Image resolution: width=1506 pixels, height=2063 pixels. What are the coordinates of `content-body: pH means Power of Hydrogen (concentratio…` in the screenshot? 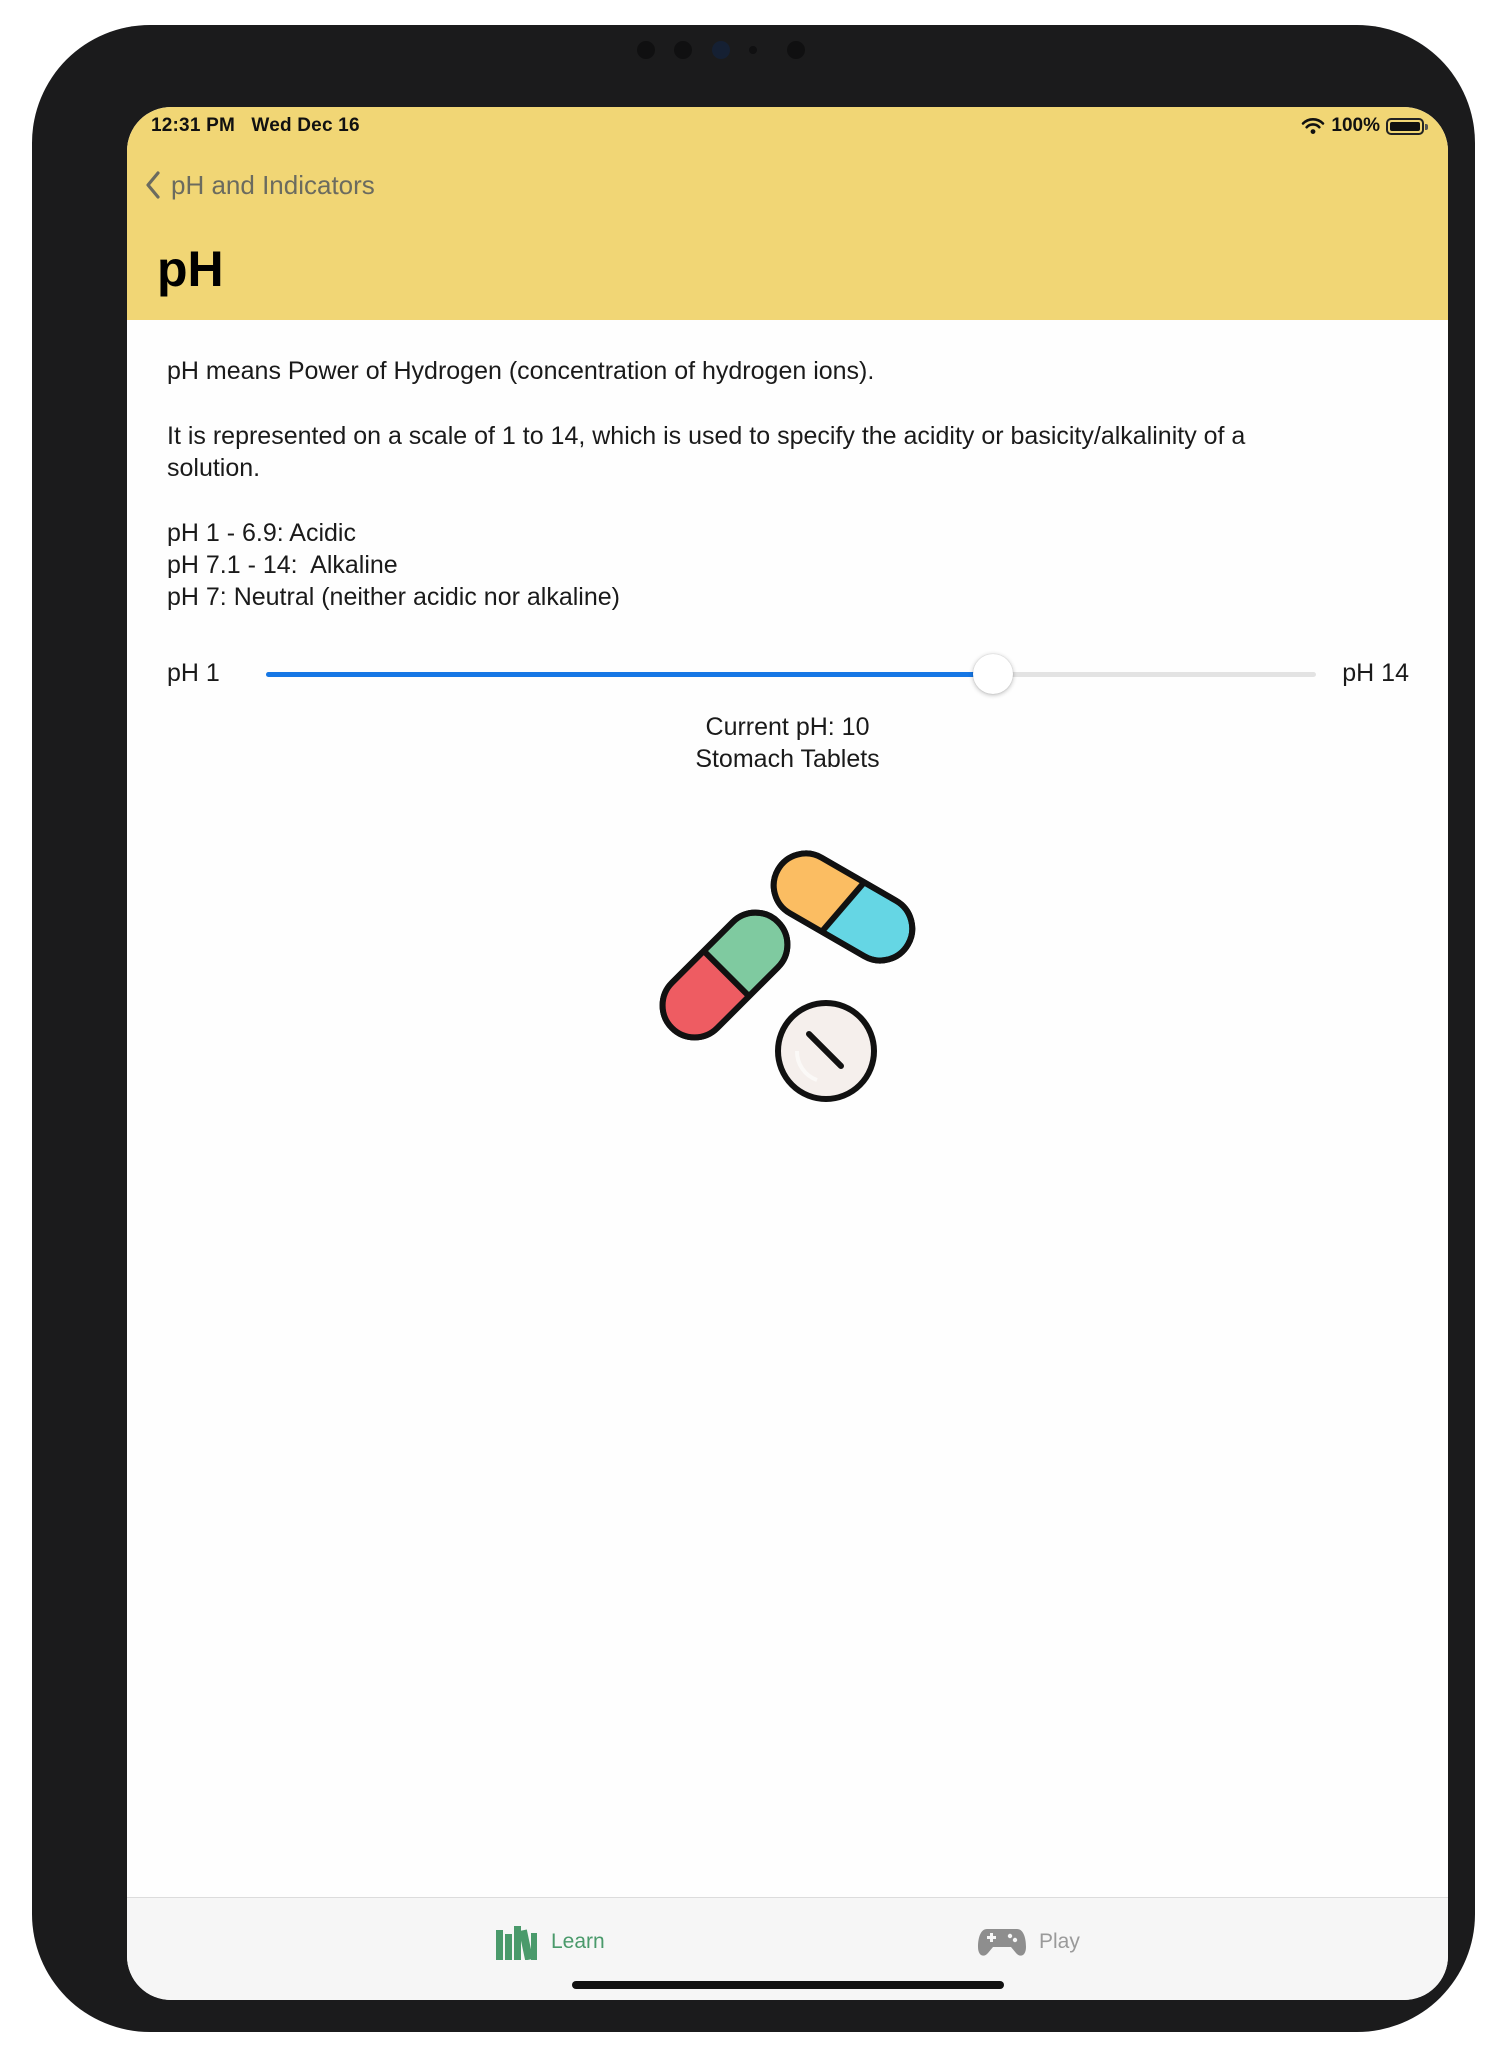 It's located at (787, 484).